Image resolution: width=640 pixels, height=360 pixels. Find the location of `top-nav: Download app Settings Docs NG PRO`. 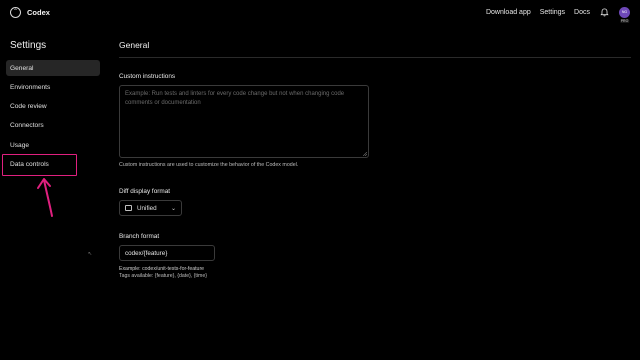

top-nav: Download app Settings Docs NG PRO is located at coordinates (558, 14).